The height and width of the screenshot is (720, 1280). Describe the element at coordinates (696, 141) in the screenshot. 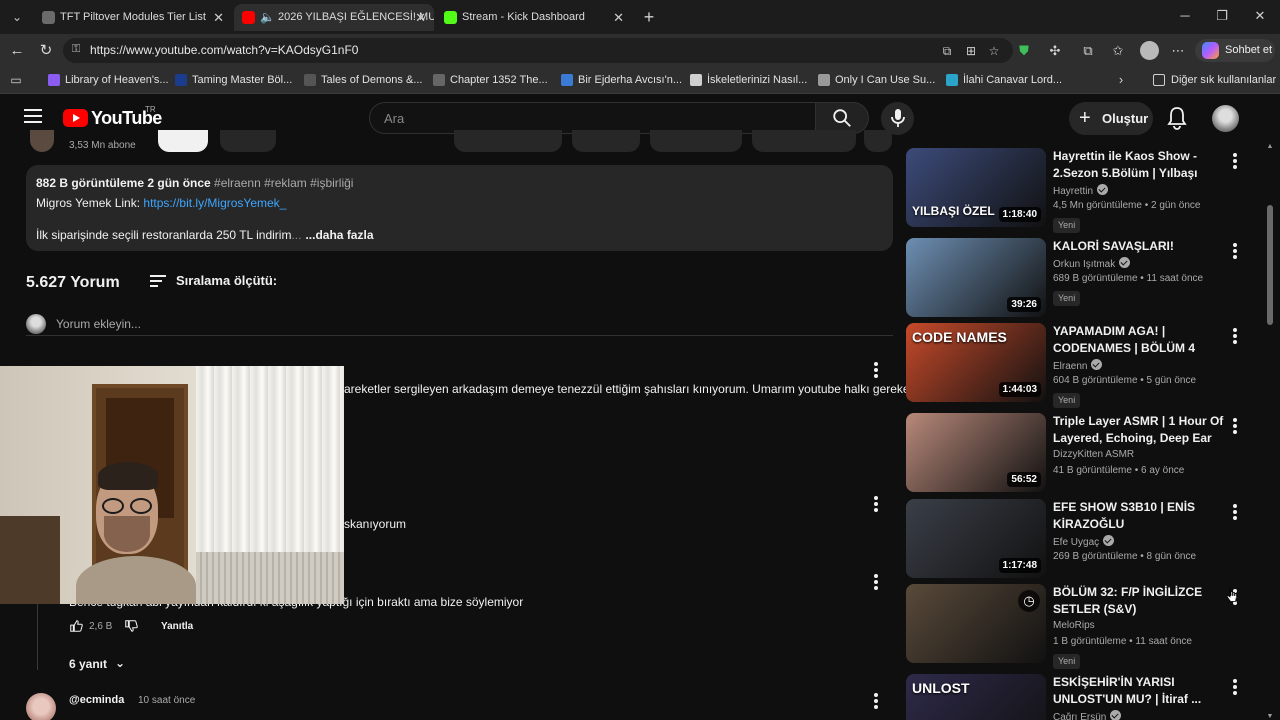

I see `save-button` at that location.